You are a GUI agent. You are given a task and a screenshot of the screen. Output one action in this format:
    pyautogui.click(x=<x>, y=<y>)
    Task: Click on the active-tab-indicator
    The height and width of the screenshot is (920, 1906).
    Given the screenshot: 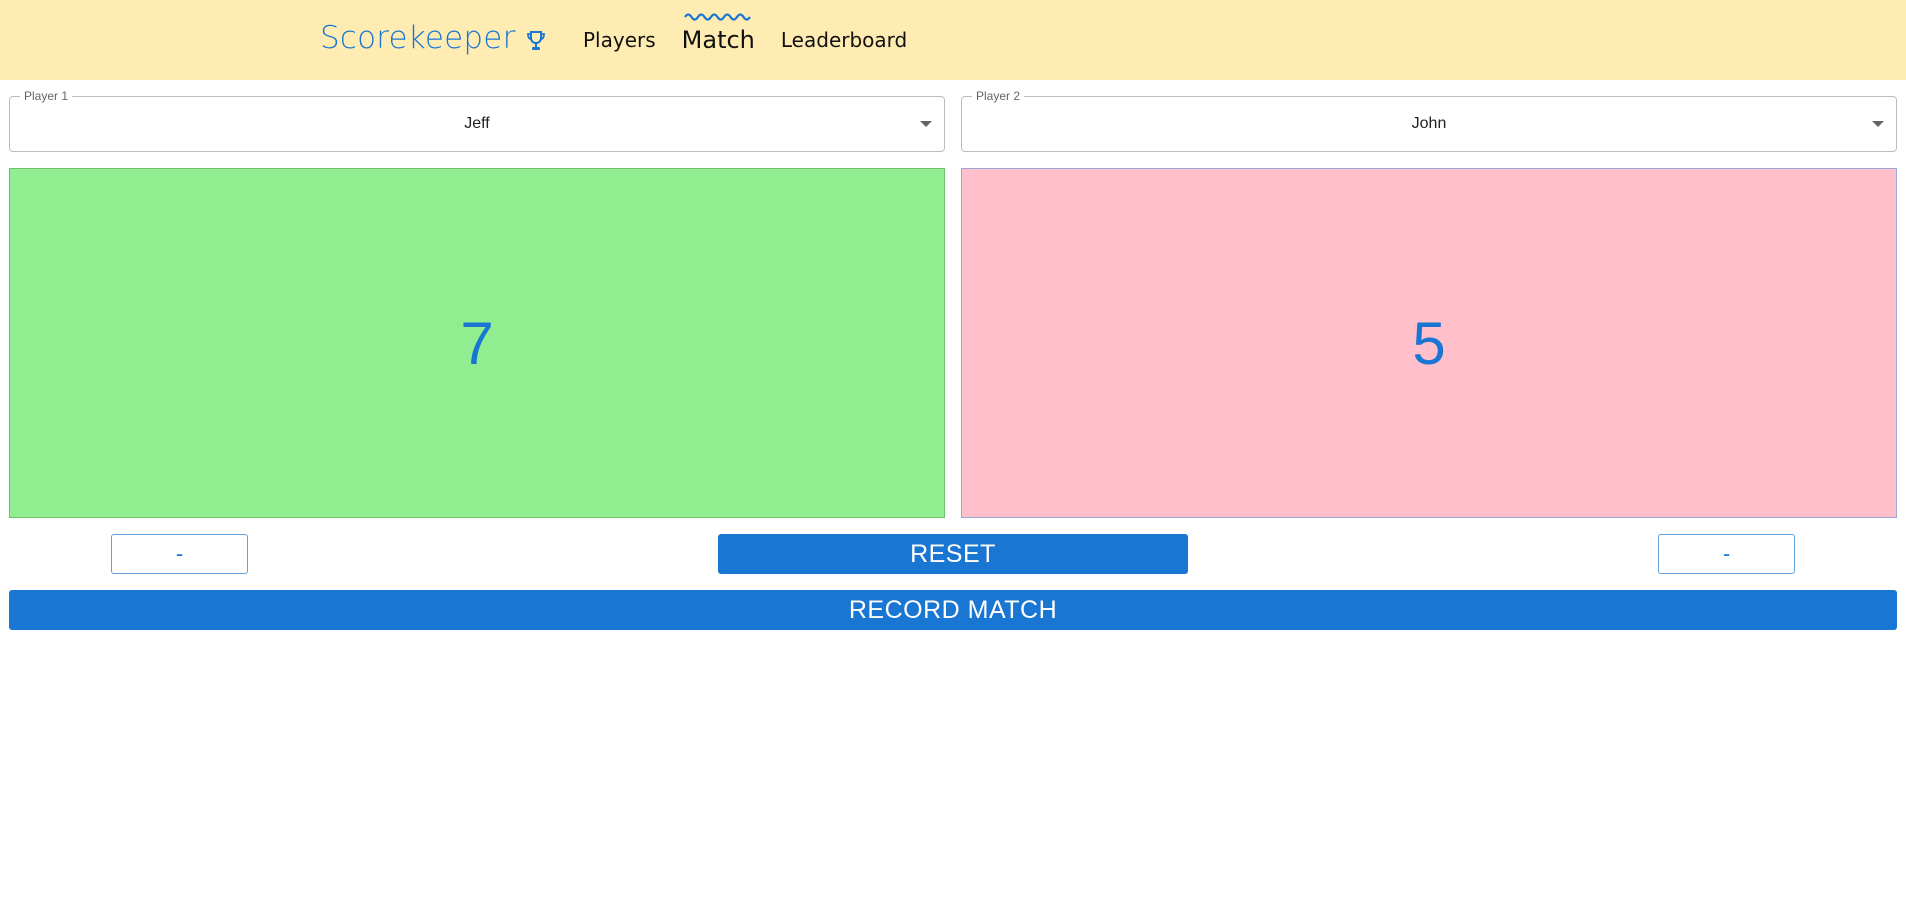 What is the action you would take?
    pyautogui.click(x=718, y=17)
    